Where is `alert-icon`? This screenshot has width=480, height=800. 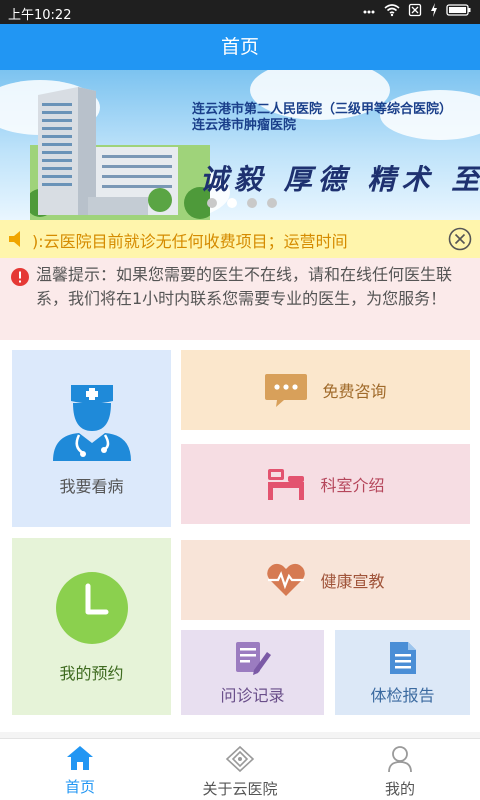
alert-icon is located at coordinates (20, 277).